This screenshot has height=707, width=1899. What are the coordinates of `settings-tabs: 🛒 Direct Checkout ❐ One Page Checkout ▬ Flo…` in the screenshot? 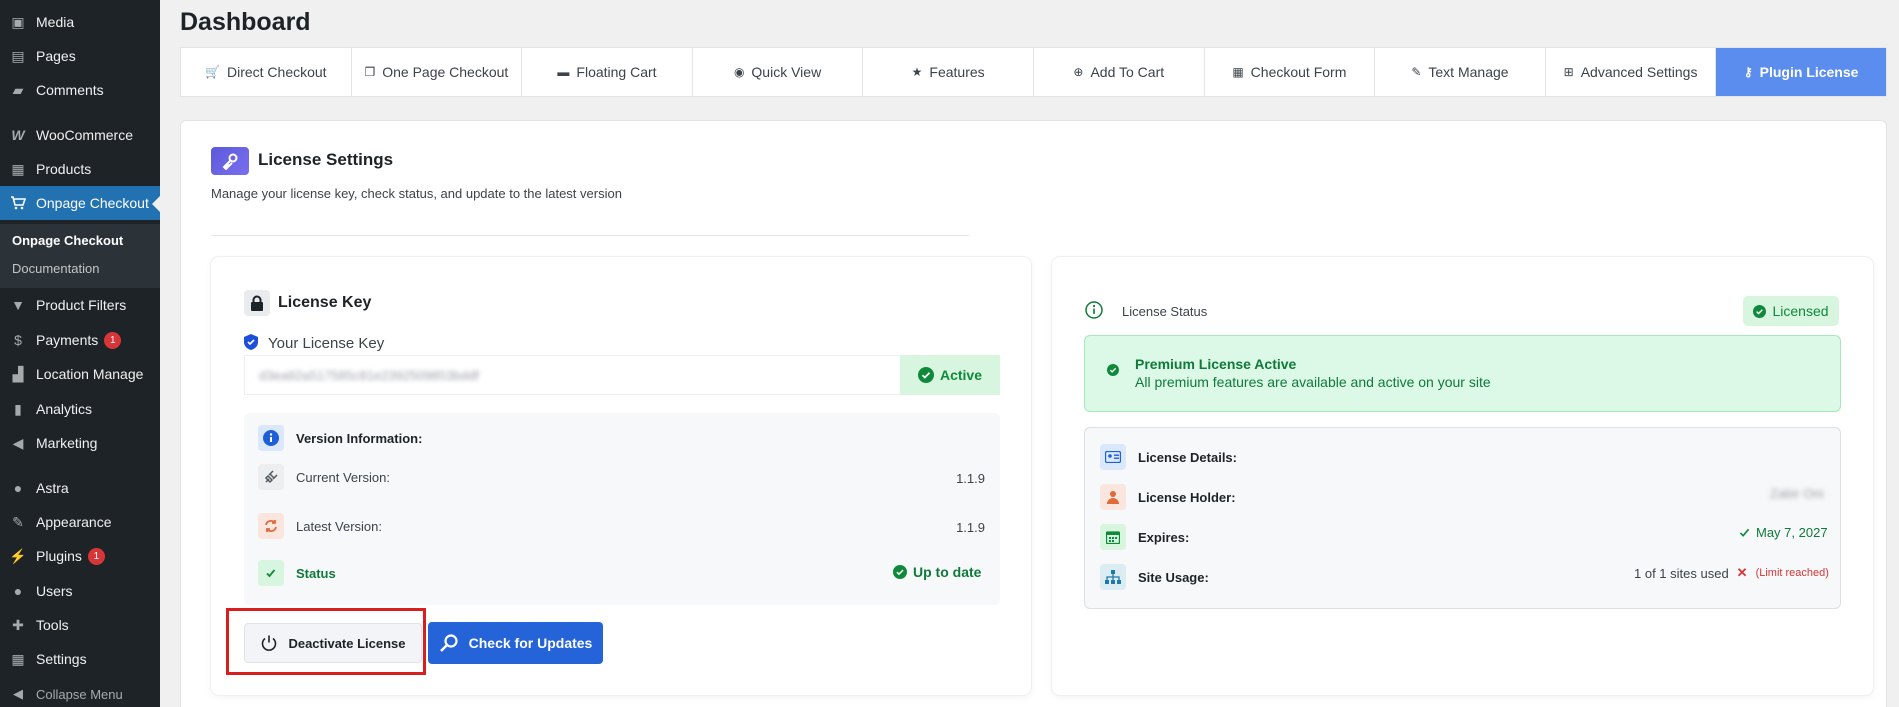 It's located at (1033, 72).